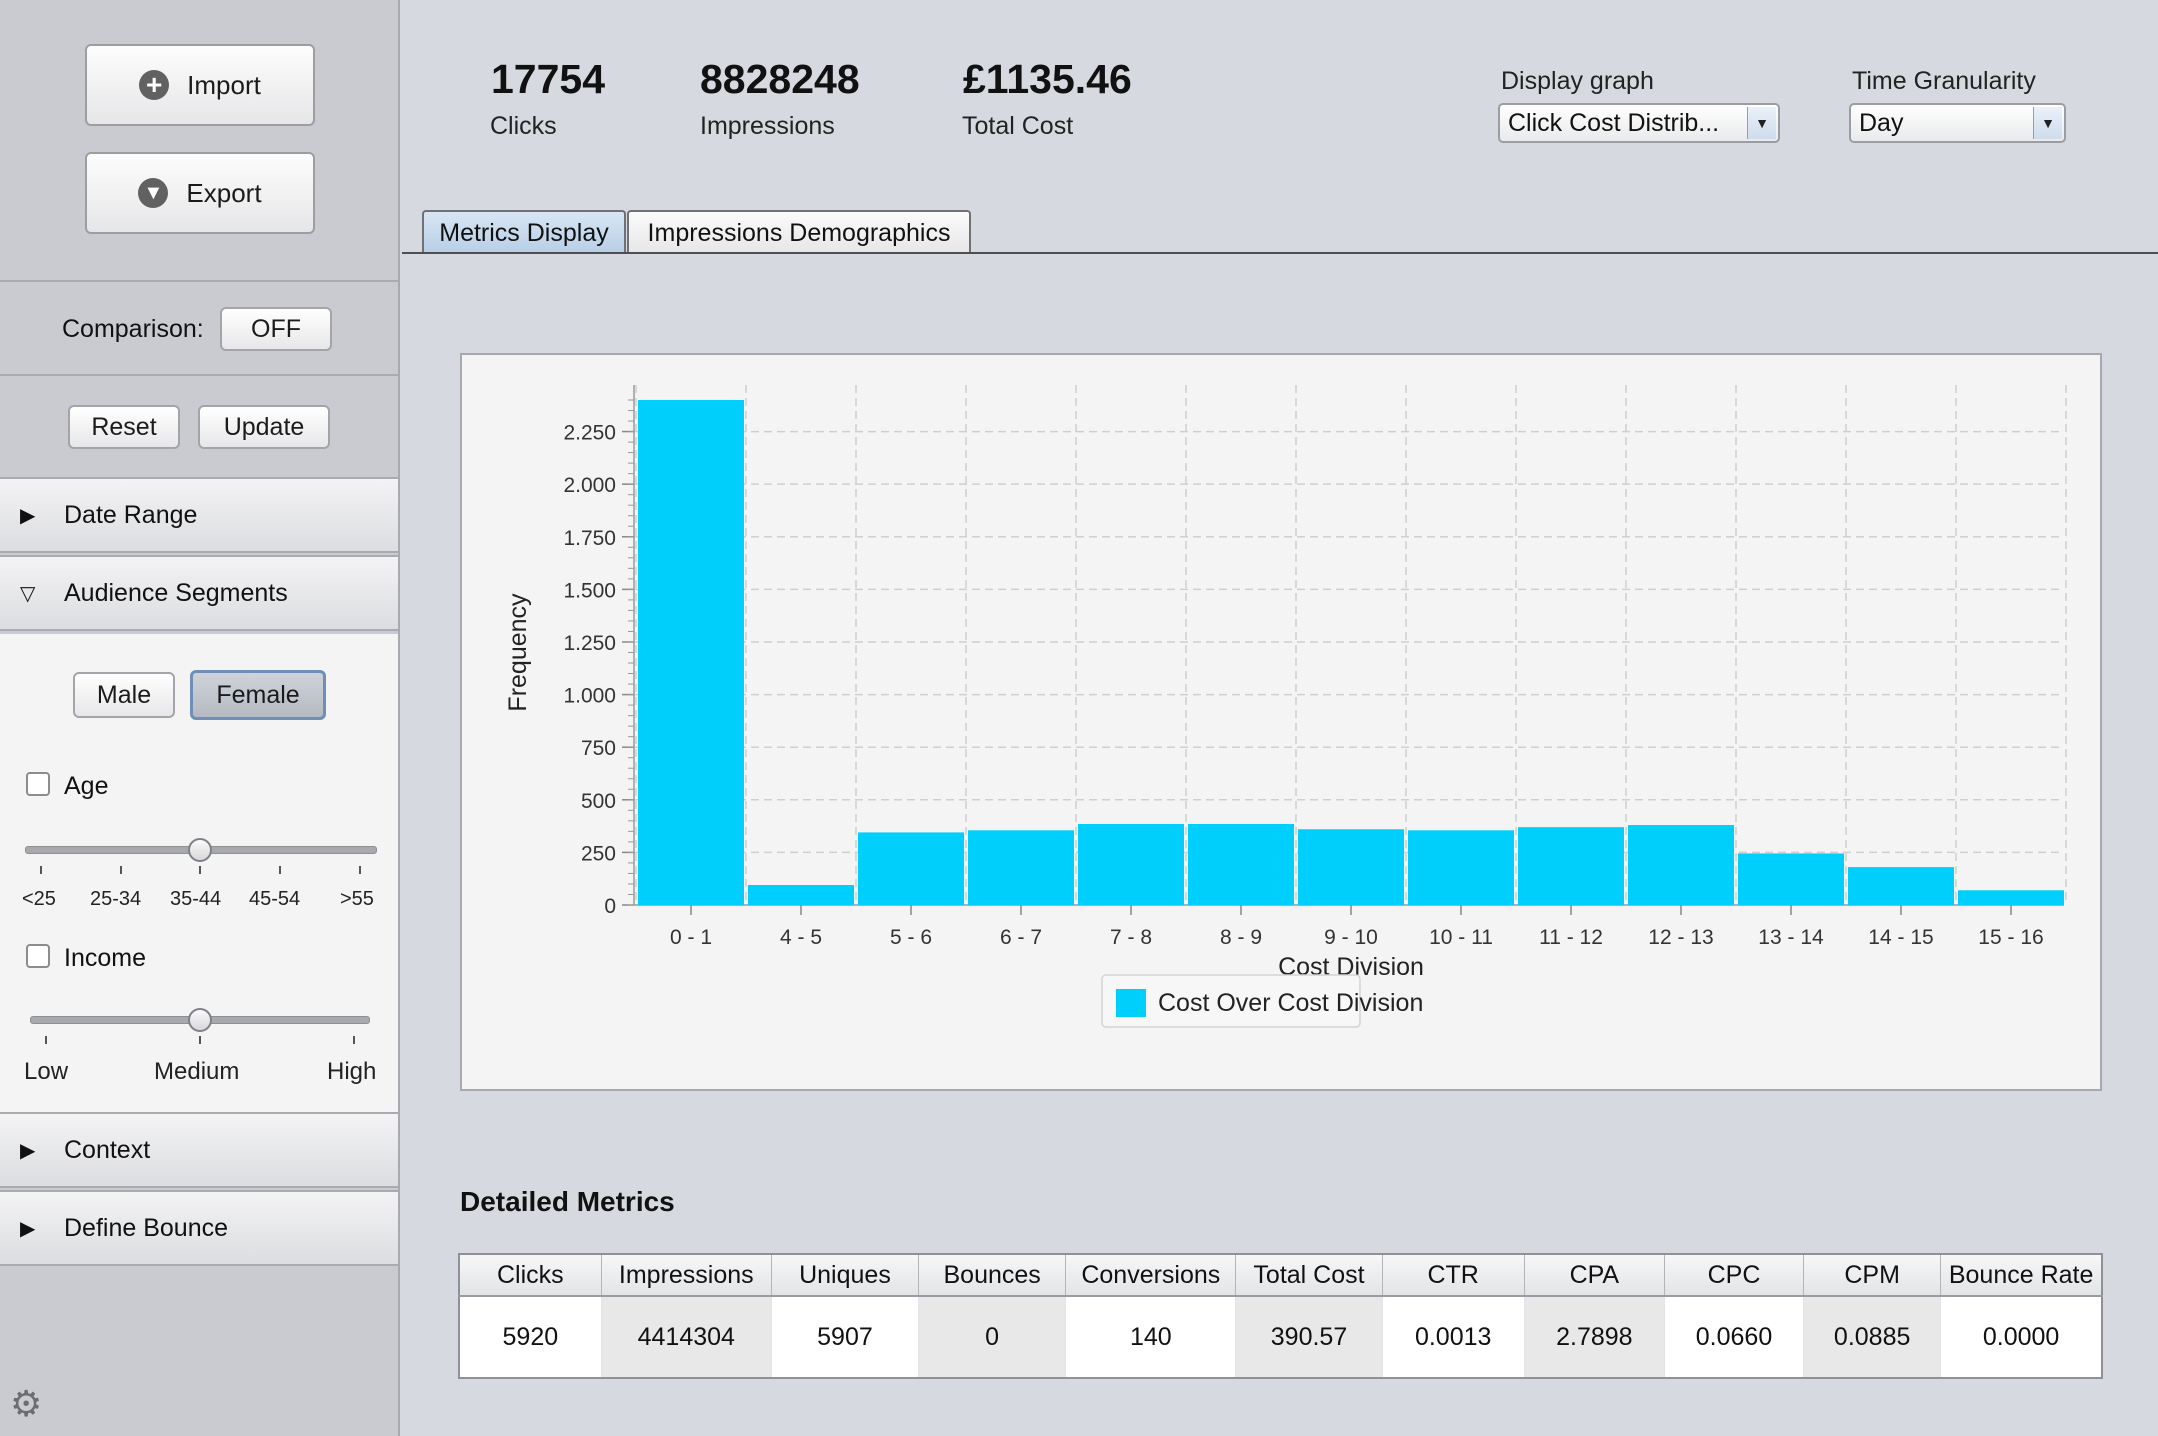  I want to click on accordion-label: Audience Segments, so click(176, 592).